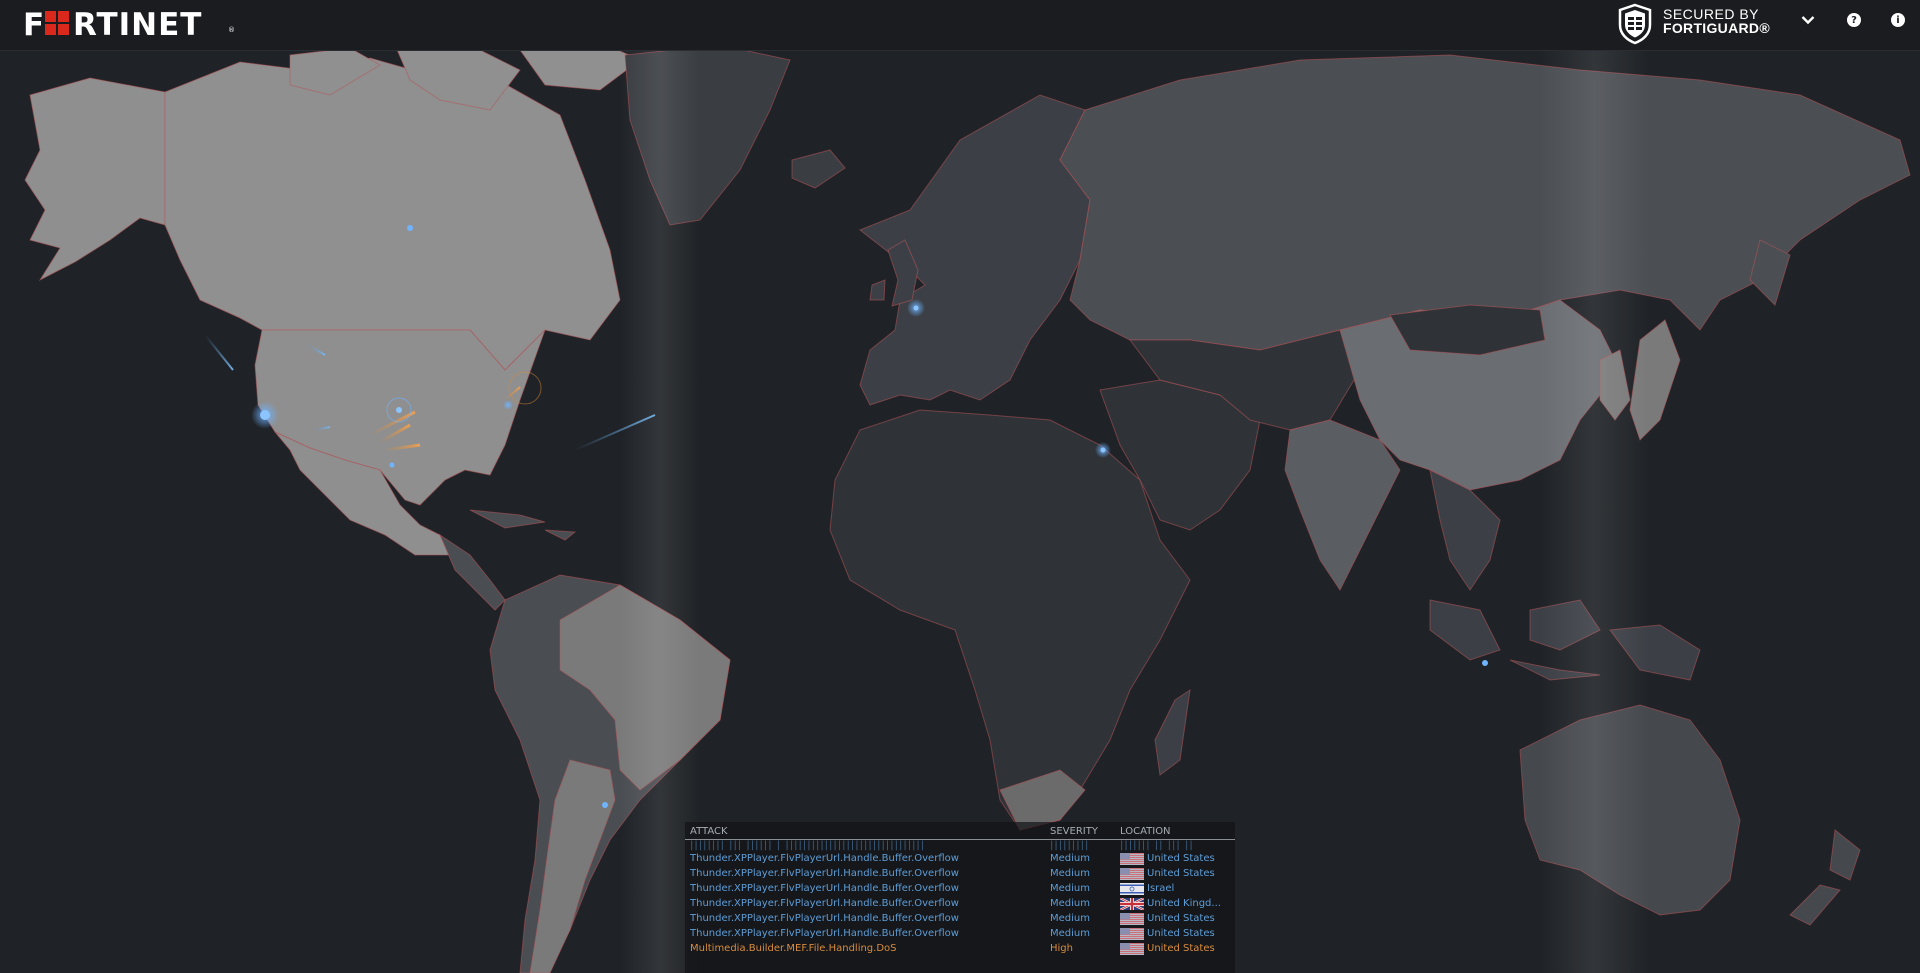 This screenshot has width=1920, height=973. What do you see at coordinates (231, 30) in the screenshot?
I see `logo-registered-mark: ®` at bounding box center [231, 30].